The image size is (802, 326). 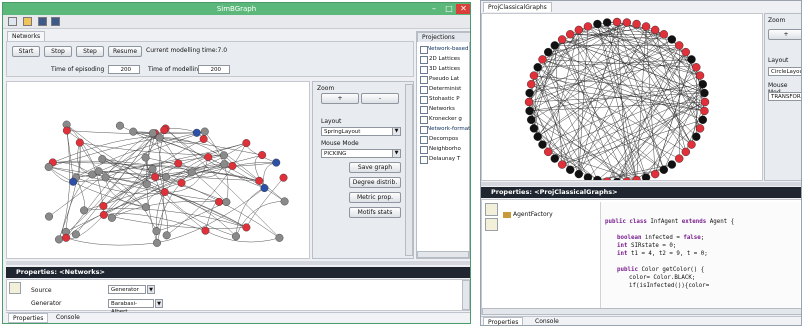 What do you see at coordinates (491, 209) in the screenshot?
I see `sort-icon` at bounding box center [491, 209].